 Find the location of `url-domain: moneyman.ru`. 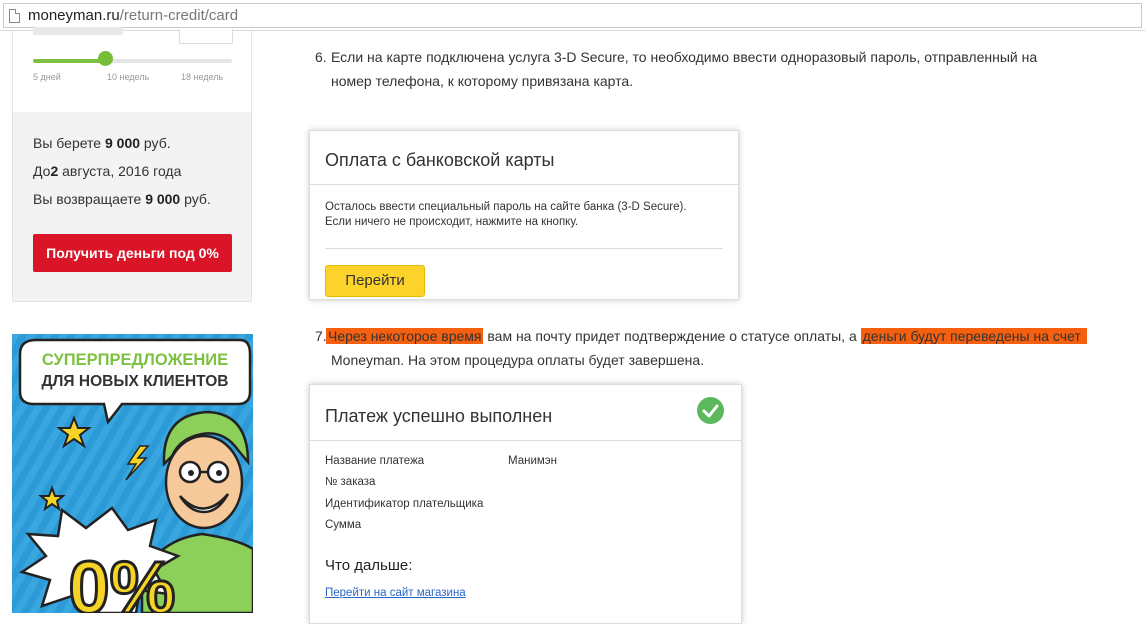

url-domain: moneyman.ru is located at coordinates (74, 15).